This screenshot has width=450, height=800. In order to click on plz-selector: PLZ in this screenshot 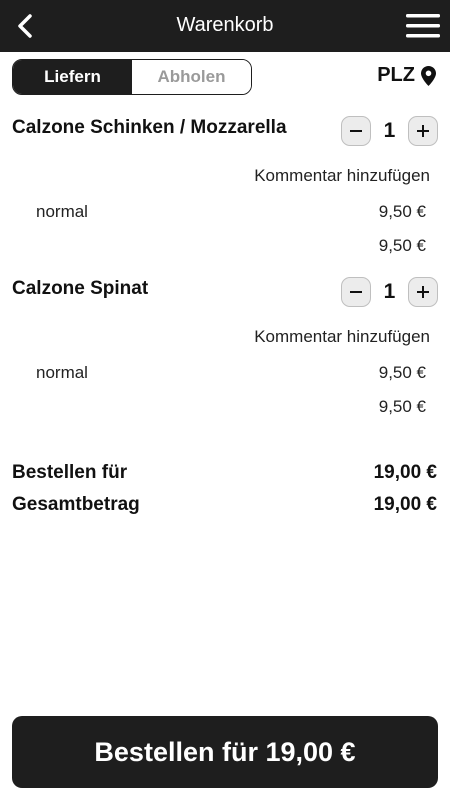, I will do `click(406, 75)`.